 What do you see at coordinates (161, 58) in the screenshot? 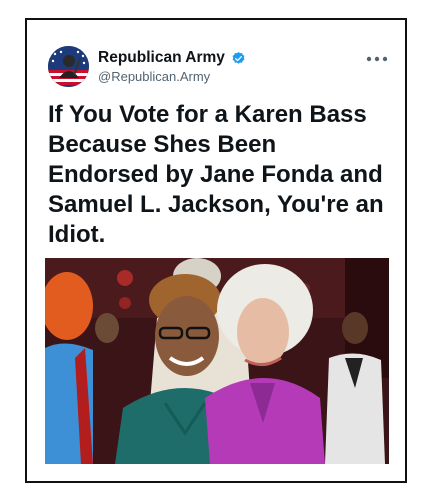
I see `display-name: Republican Army` at bounding box center [161, 58].